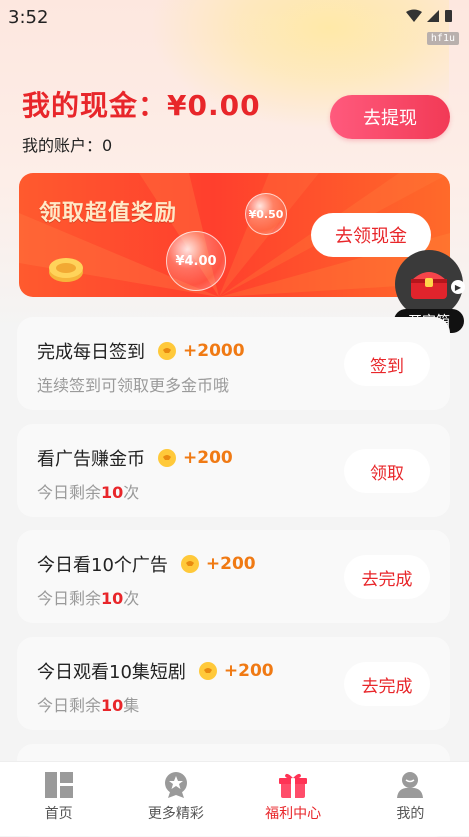 This screenshot has height=837, width=469. I want to click on account-balance: 我的账户：0, so click(67, 145).